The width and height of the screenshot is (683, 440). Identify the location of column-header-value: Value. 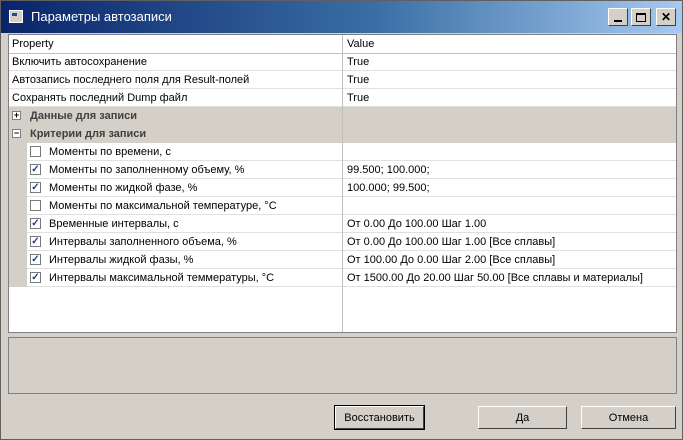
(360, 44).